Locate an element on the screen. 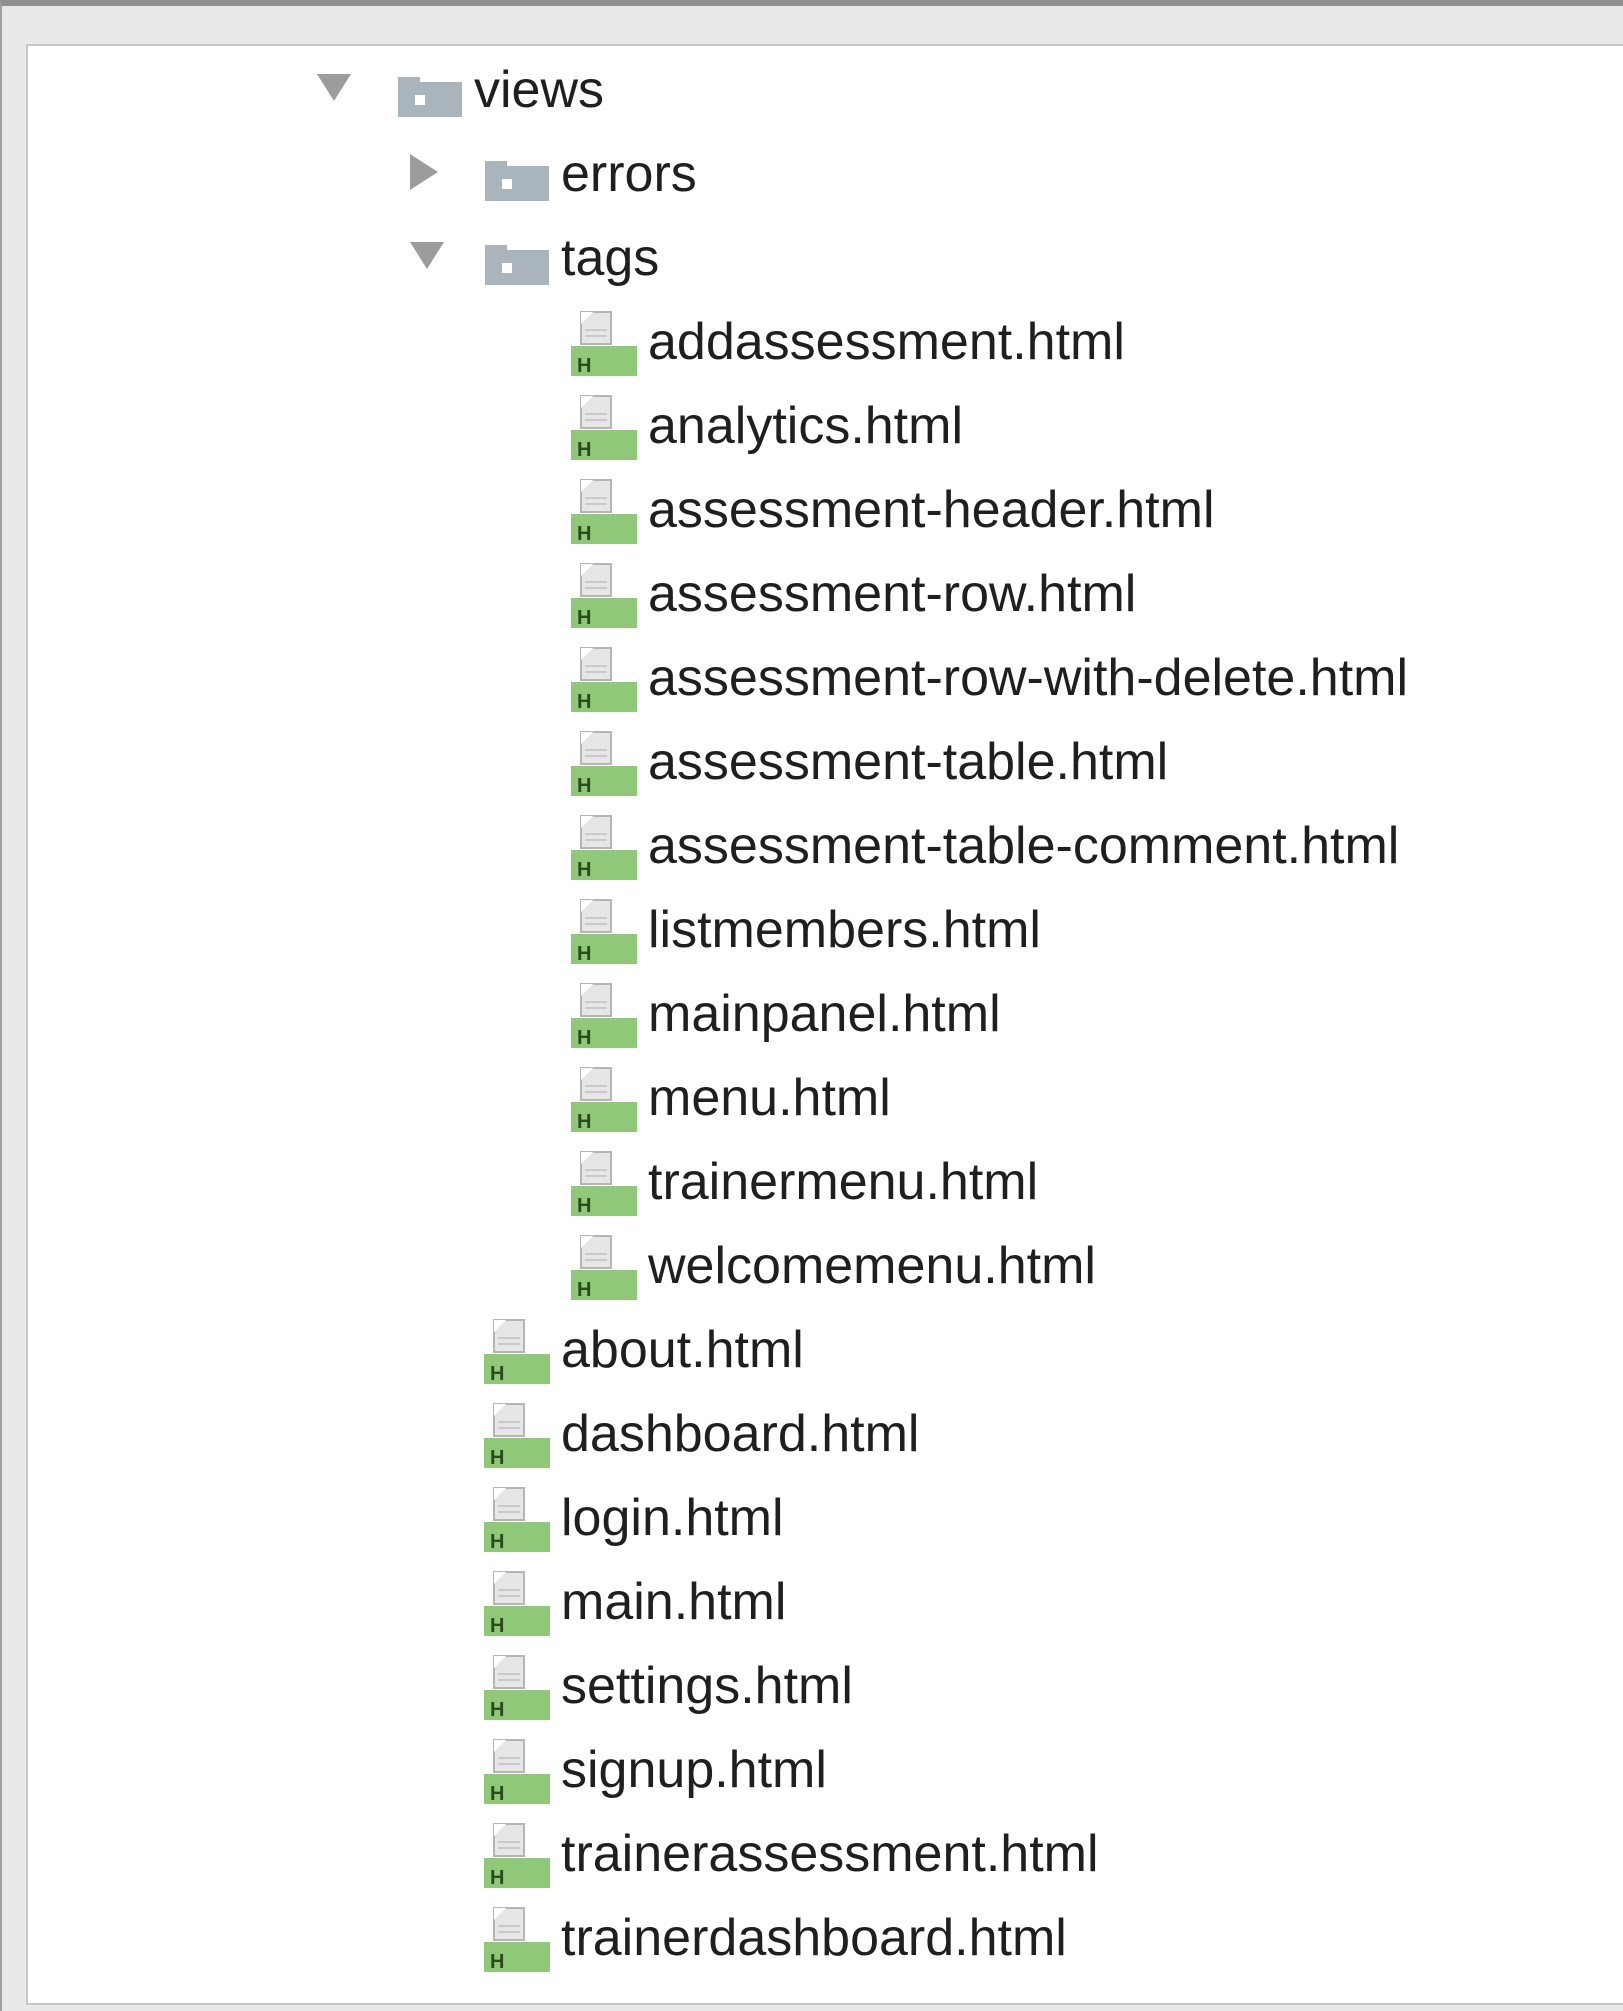 The height and width of the screenshot is (2011, 1623). folder-label: errors is located at coordinates (629, 174).